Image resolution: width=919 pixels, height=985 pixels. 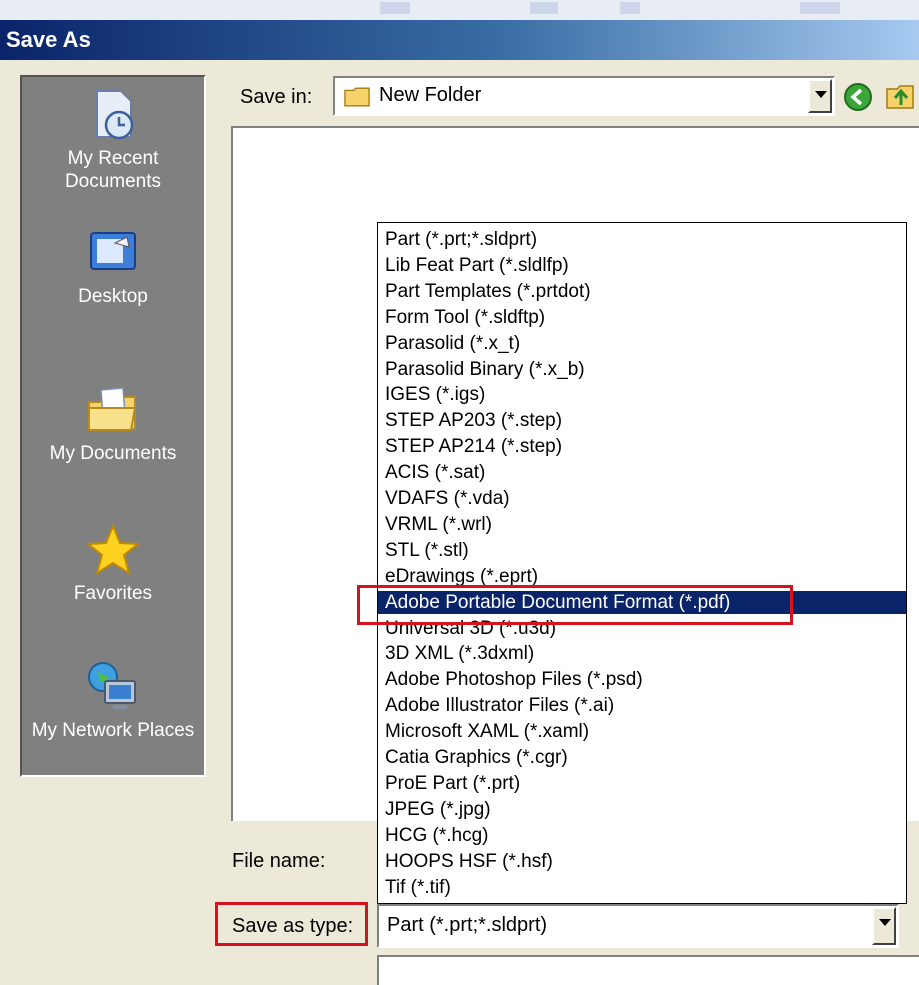 What do you see at coordinates (642, 369) in the screenshot?
I see `type-option: Parasolid Binary (*.x_b)` at bounding box center [642, 369].